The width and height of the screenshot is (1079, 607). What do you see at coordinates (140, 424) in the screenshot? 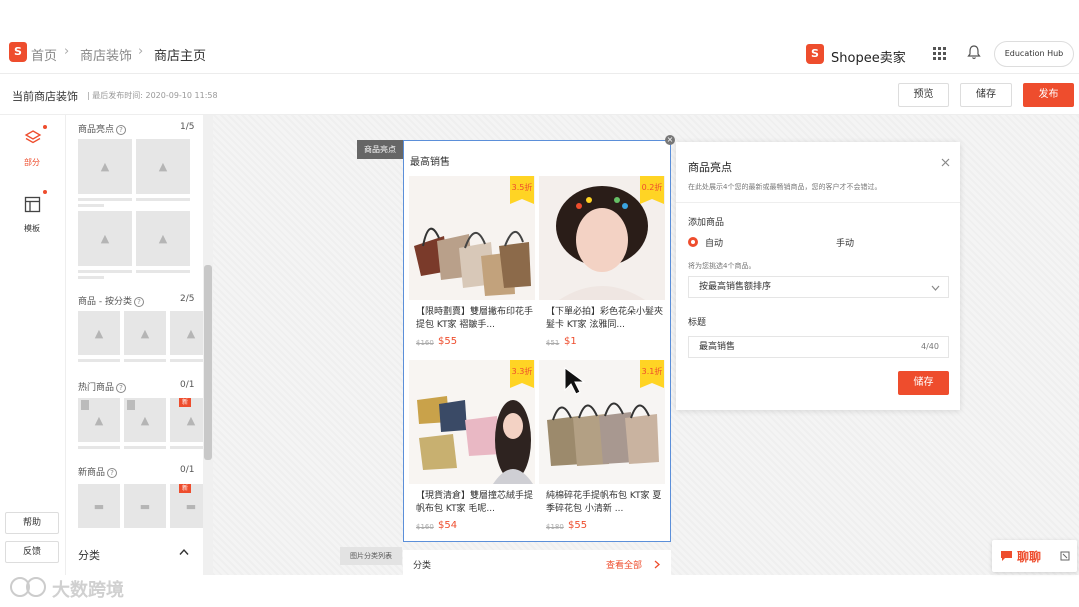
I see `section-card-top-products: ▲ ▲ ▲ 新` at bounding box center [140, 424].